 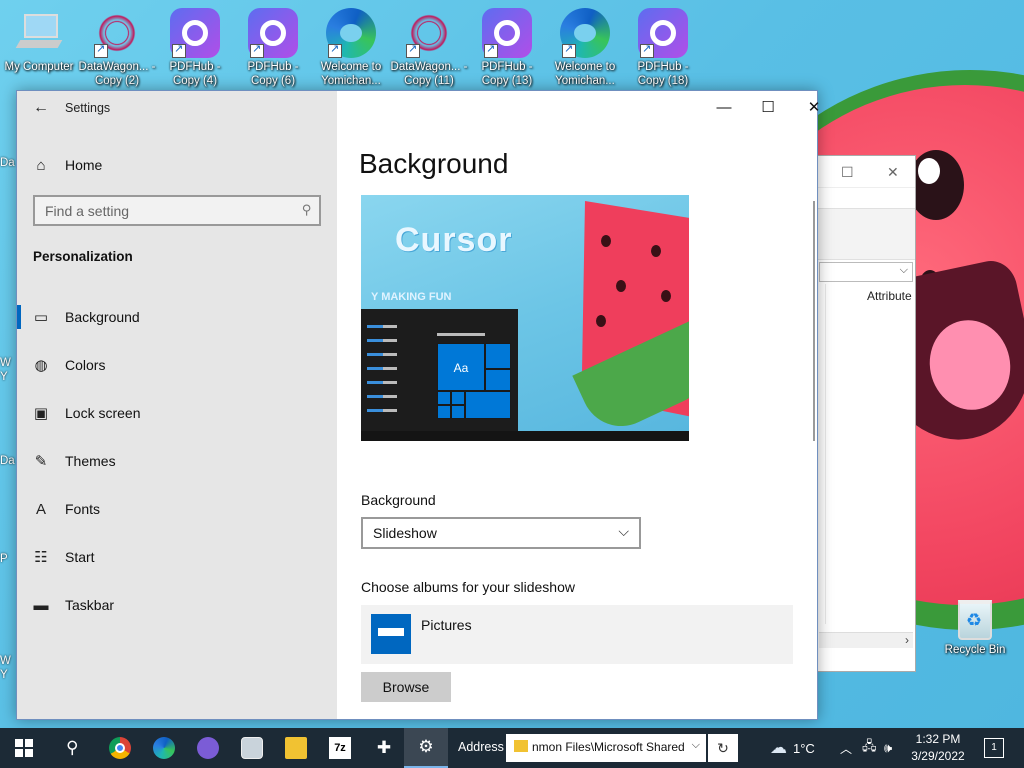 I want to click on search-button: ⚲, so click(x=72, y=748).